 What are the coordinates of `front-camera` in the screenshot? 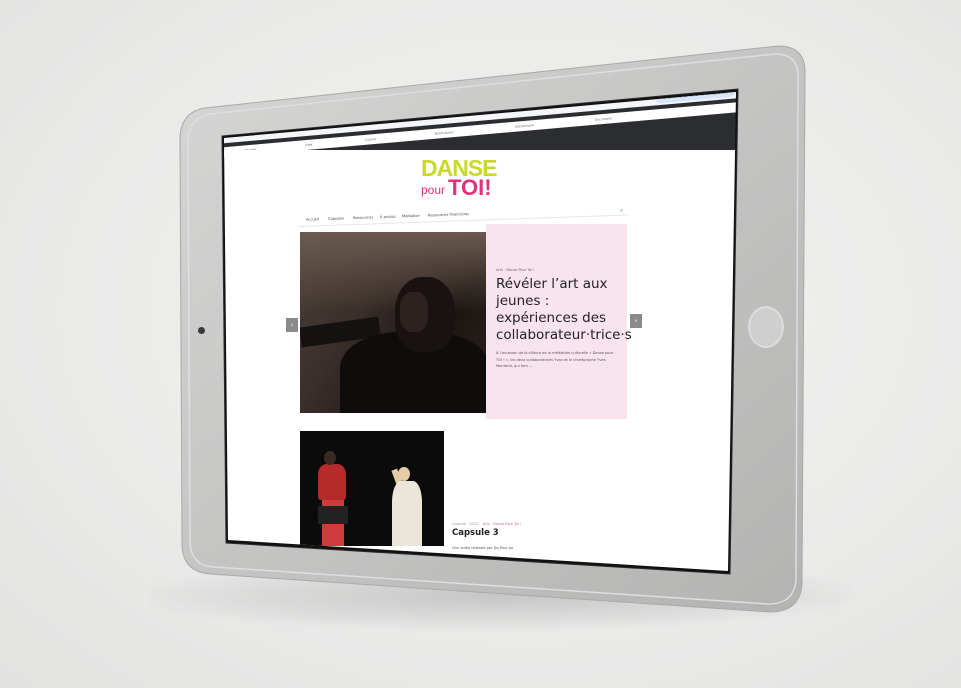 It's located at (201, 330).